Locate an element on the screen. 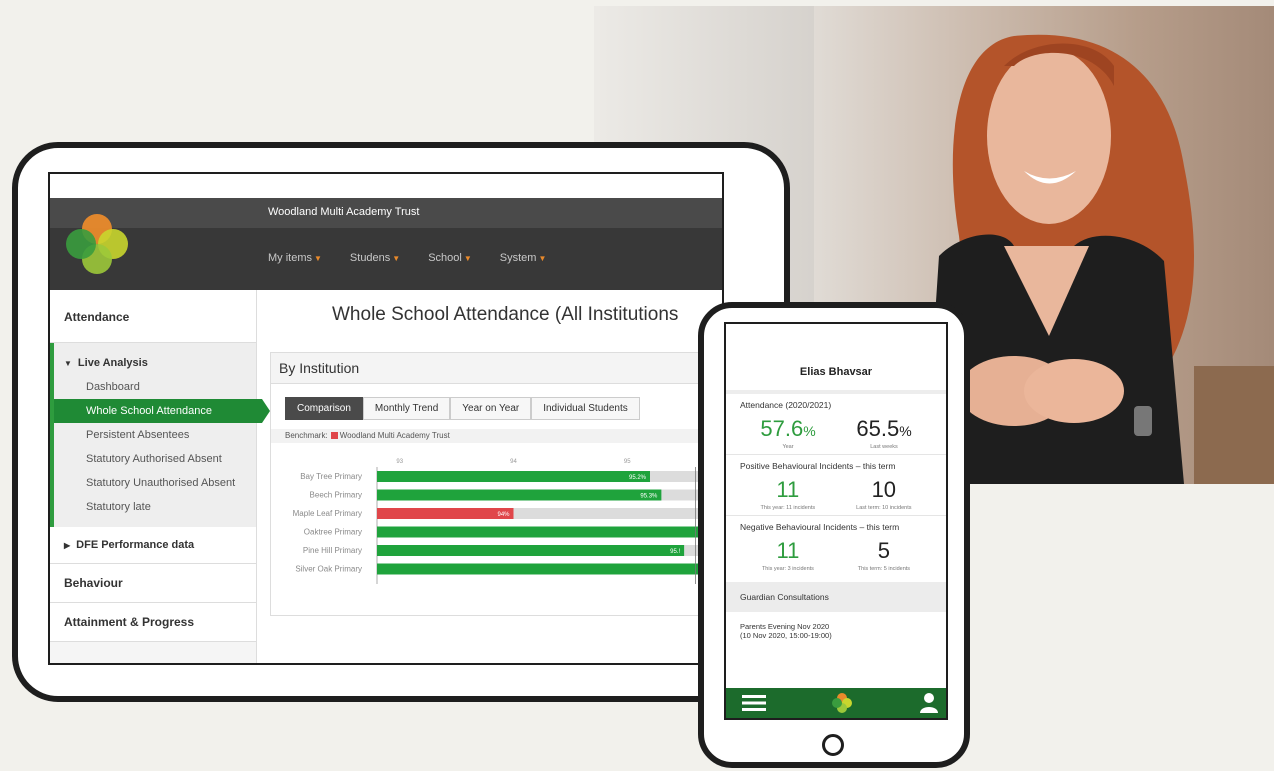 This screenshot has width=1274, height=771. clover-logo-icon is located at coordinates (97, 245).